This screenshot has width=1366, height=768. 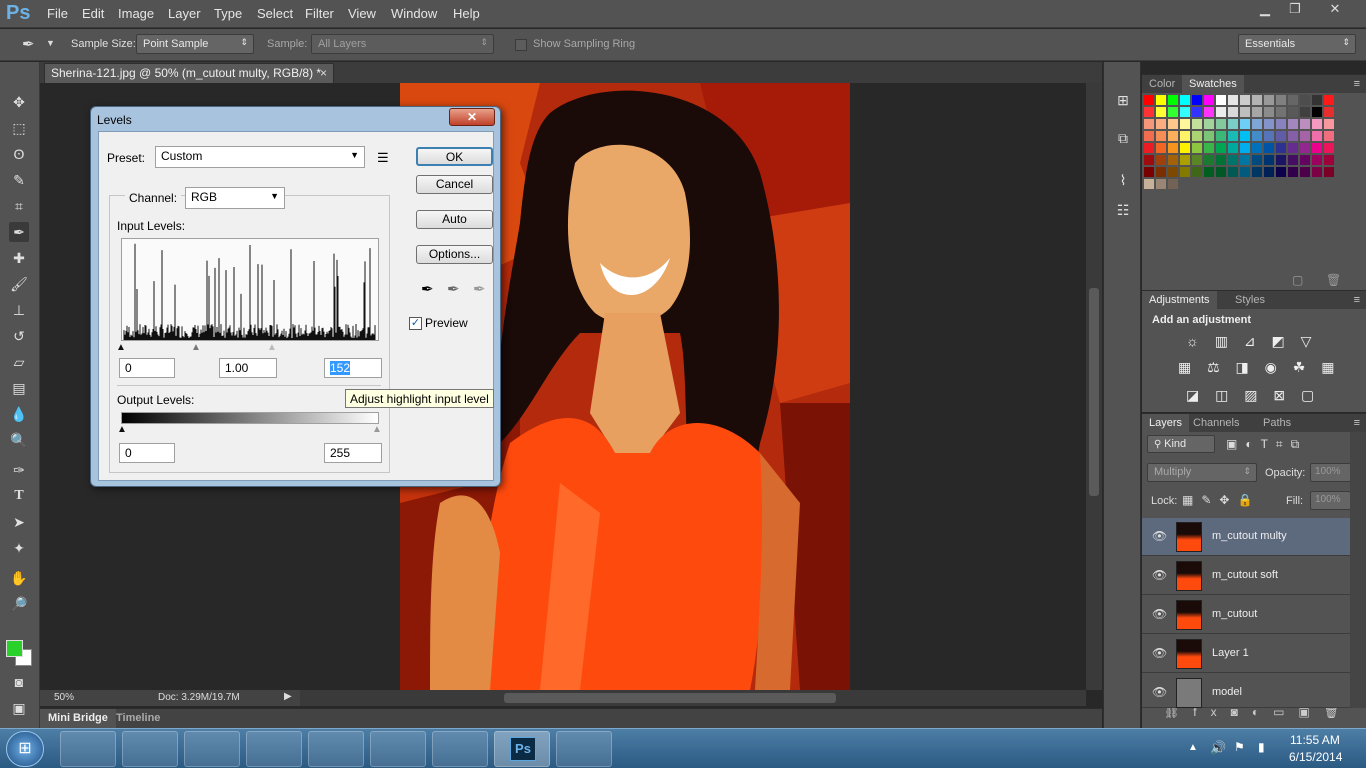 I want to click on adjustment-icons-row-3: ◪ ◫ ▨ ⊠ ▢, so click(x=1253, y=395).